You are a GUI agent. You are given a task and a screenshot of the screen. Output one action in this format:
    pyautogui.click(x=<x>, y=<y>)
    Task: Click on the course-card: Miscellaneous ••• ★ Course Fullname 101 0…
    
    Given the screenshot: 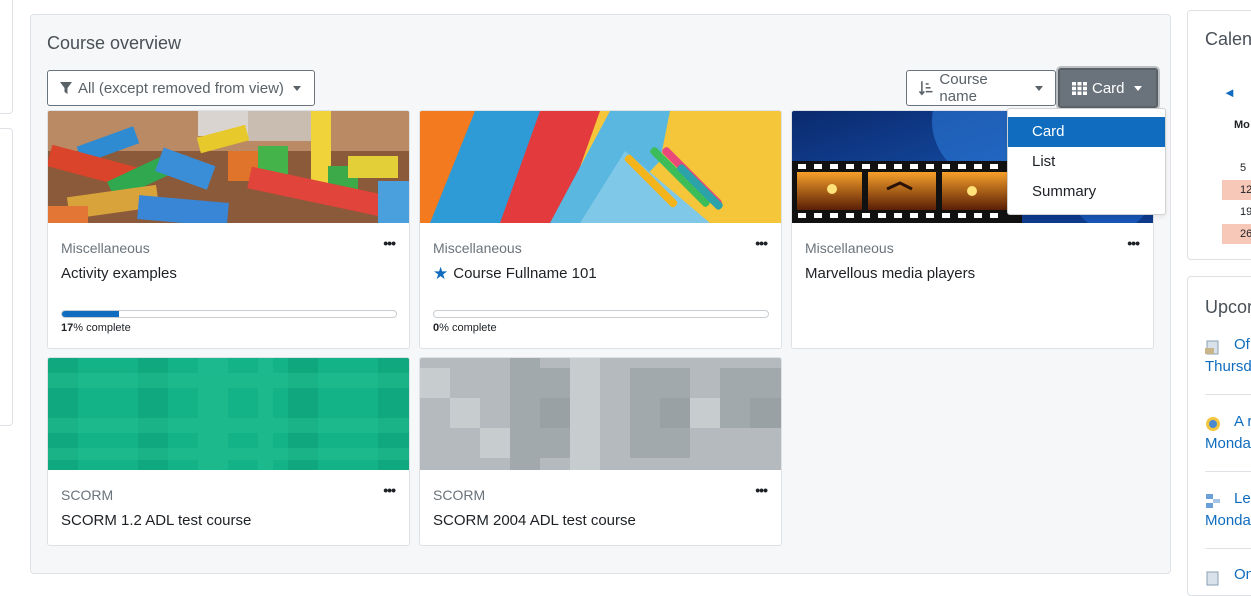 What is the action you would take?
    pyautogui.click(x=600, y=229)
    